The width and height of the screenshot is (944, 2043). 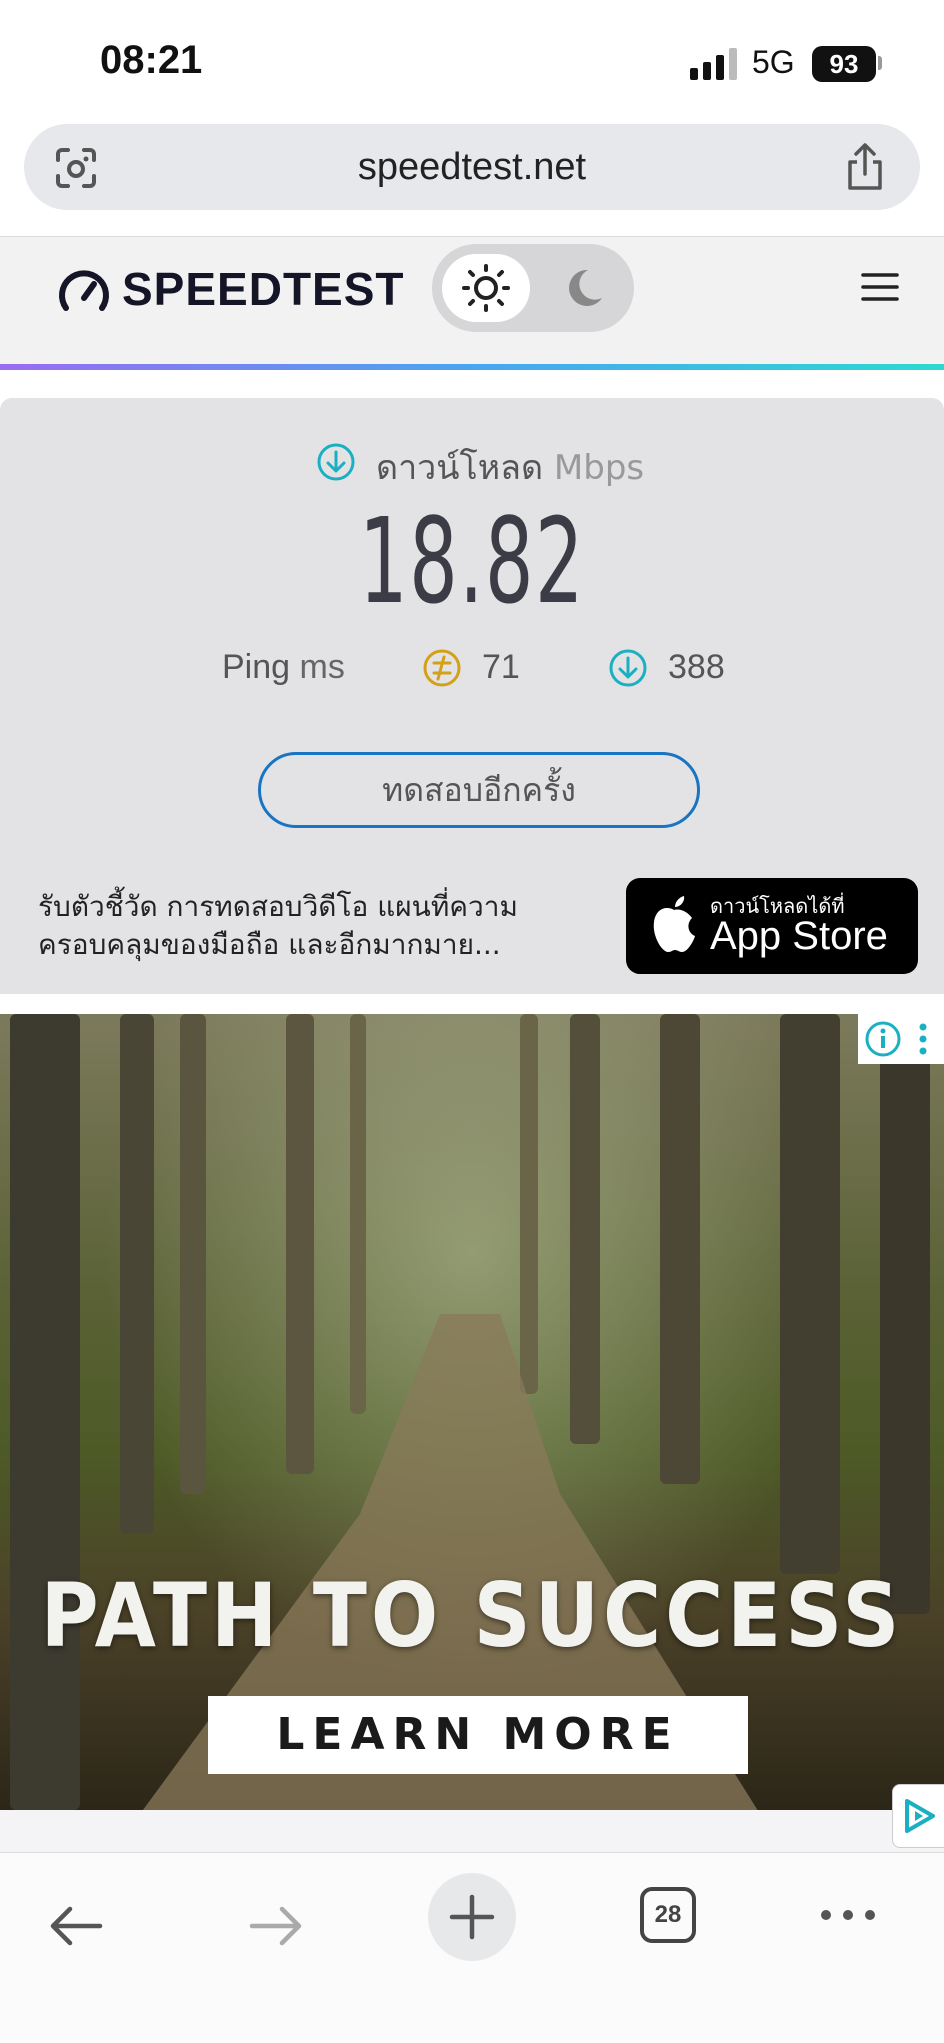 What do you see at coordinates (479, 790) in the screenshot?
I see `retest-button: ทดสอบอีกครั้ง` at bounding box center [479, 790].